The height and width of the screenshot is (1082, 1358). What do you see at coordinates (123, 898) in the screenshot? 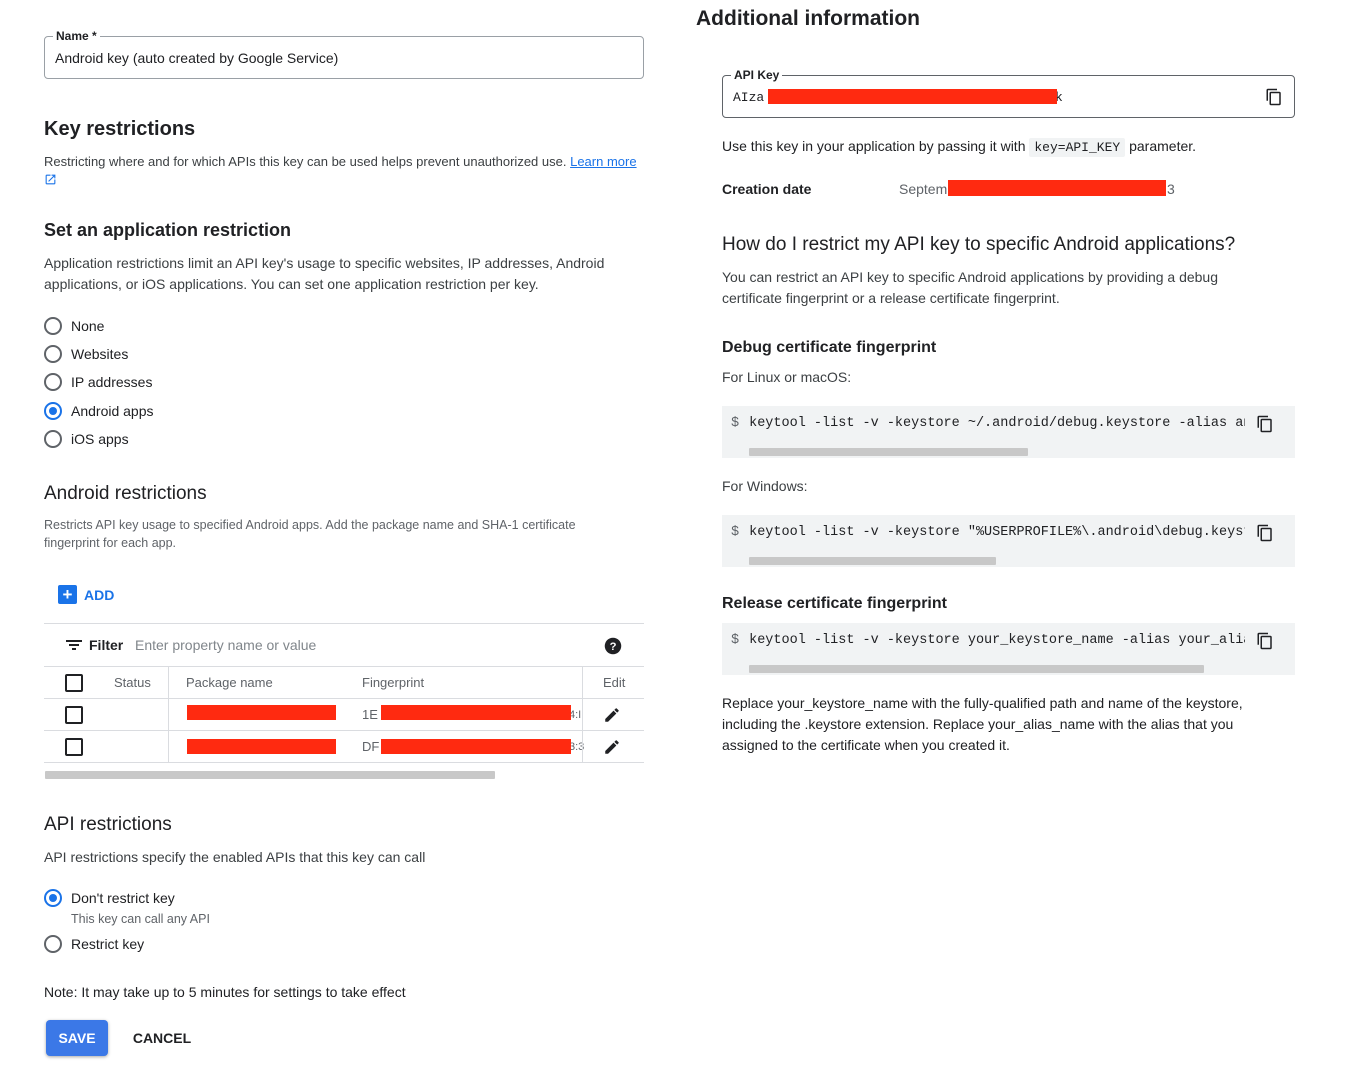
I see `radio-dont-restrict-label: Don't restrict key` at bounding box center [123, 898].